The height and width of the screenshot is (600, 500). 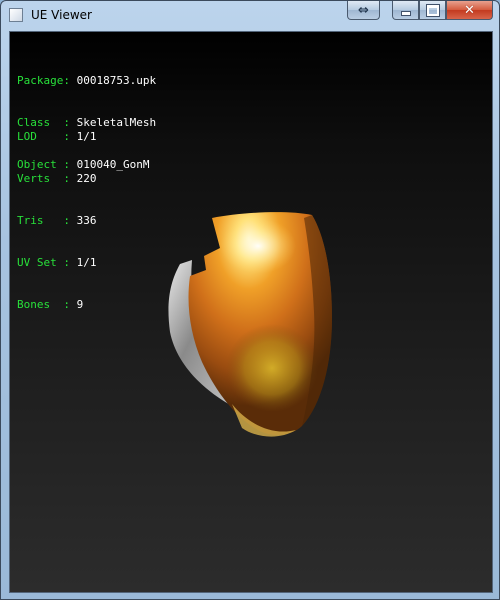 I want to click on close-button: ✕, so click(x=469, y=10).